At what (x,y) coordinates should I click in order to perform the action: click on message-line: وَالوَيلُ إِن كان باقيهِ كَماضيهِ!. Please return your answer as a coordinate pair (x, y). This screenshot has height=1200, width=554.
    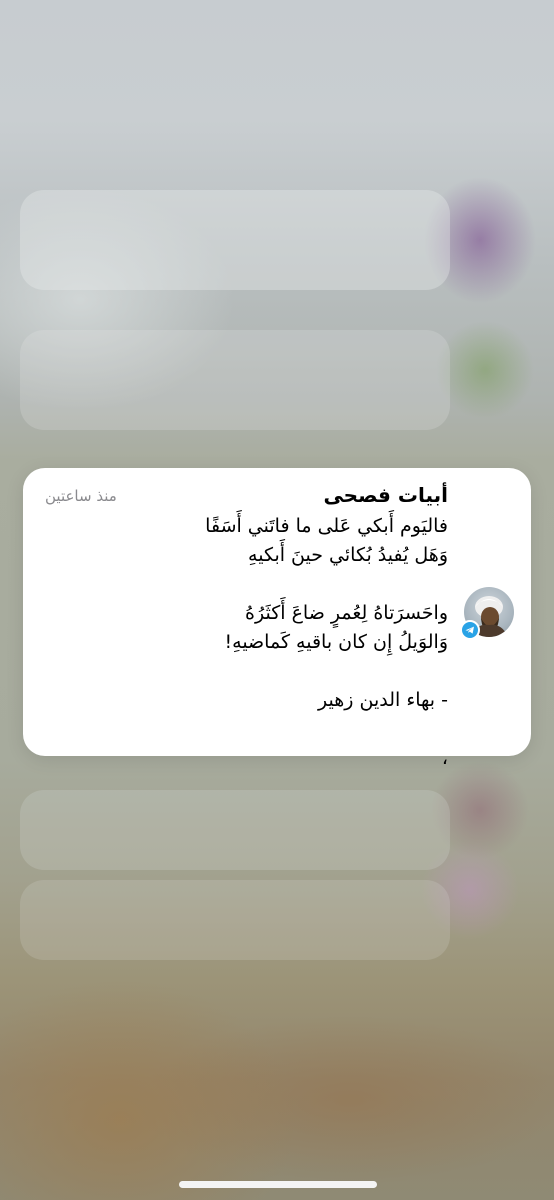
    Looking at the image, I should click on (336, 642).